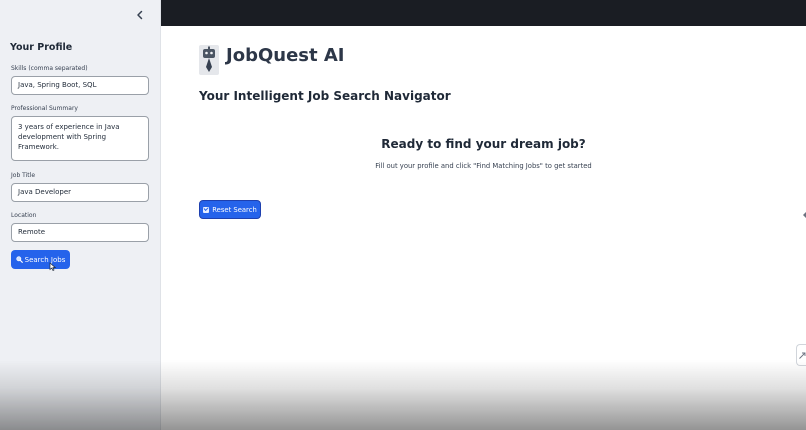 Image resolution: width=806 pixels, height=430 pixels. I want to click on skills-input: Java, Spring Boot, SQL, so click(80, 85).